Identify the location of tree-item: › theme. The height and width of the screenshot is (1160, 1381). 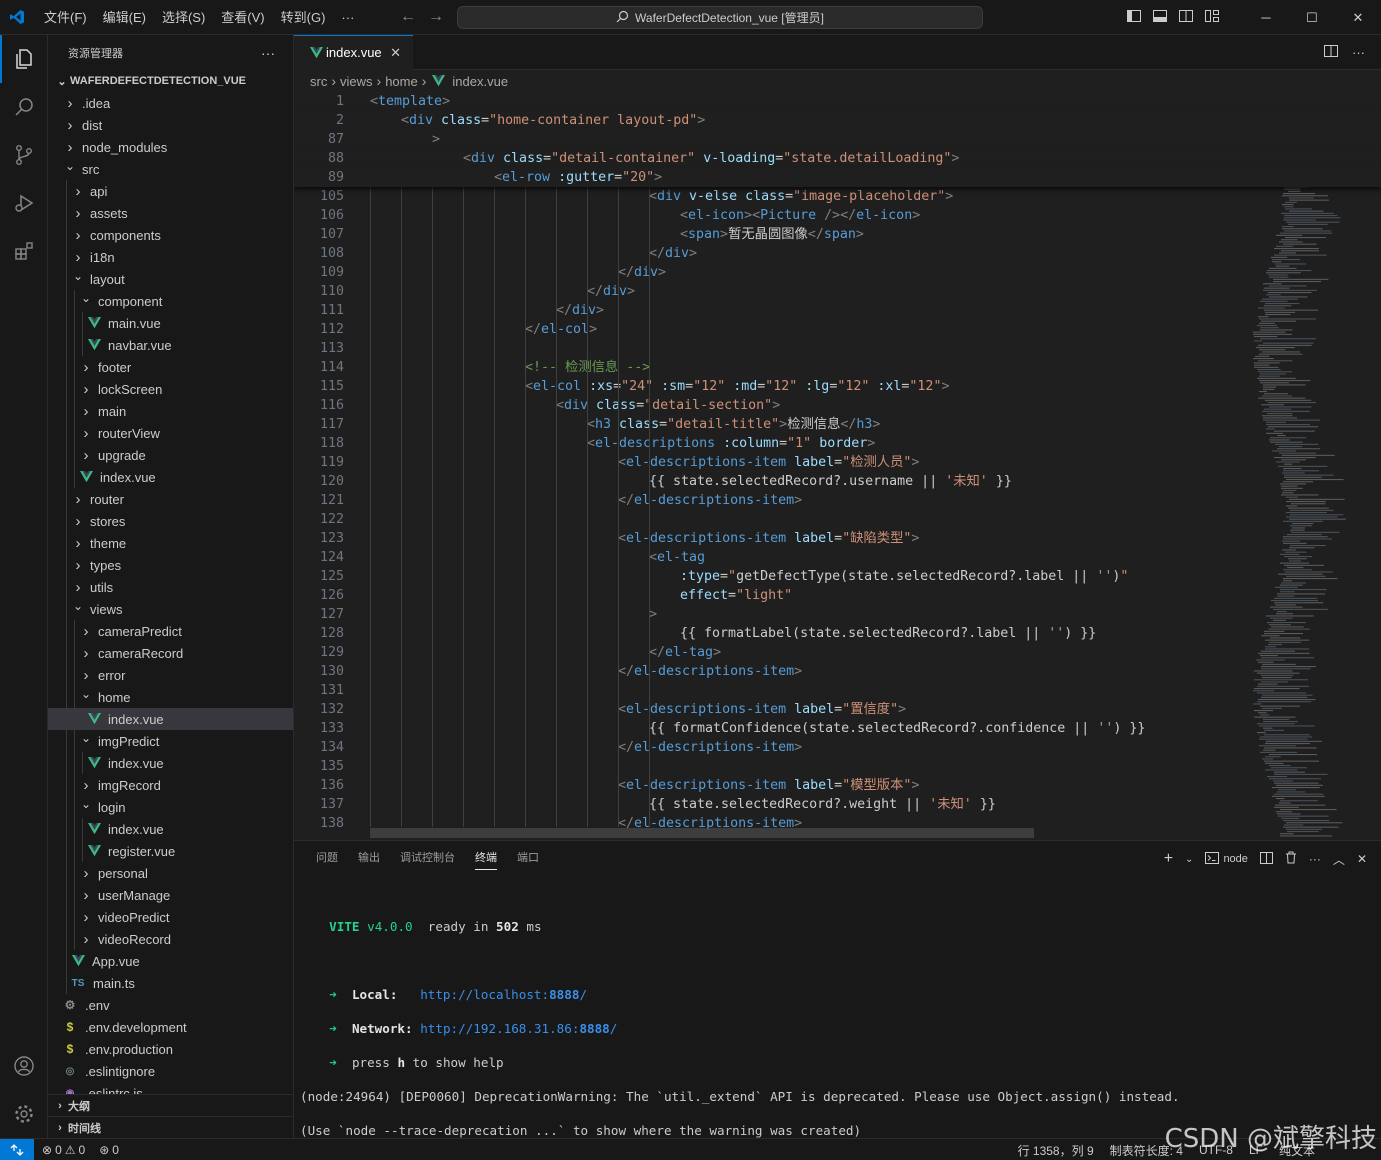
(170, 543).